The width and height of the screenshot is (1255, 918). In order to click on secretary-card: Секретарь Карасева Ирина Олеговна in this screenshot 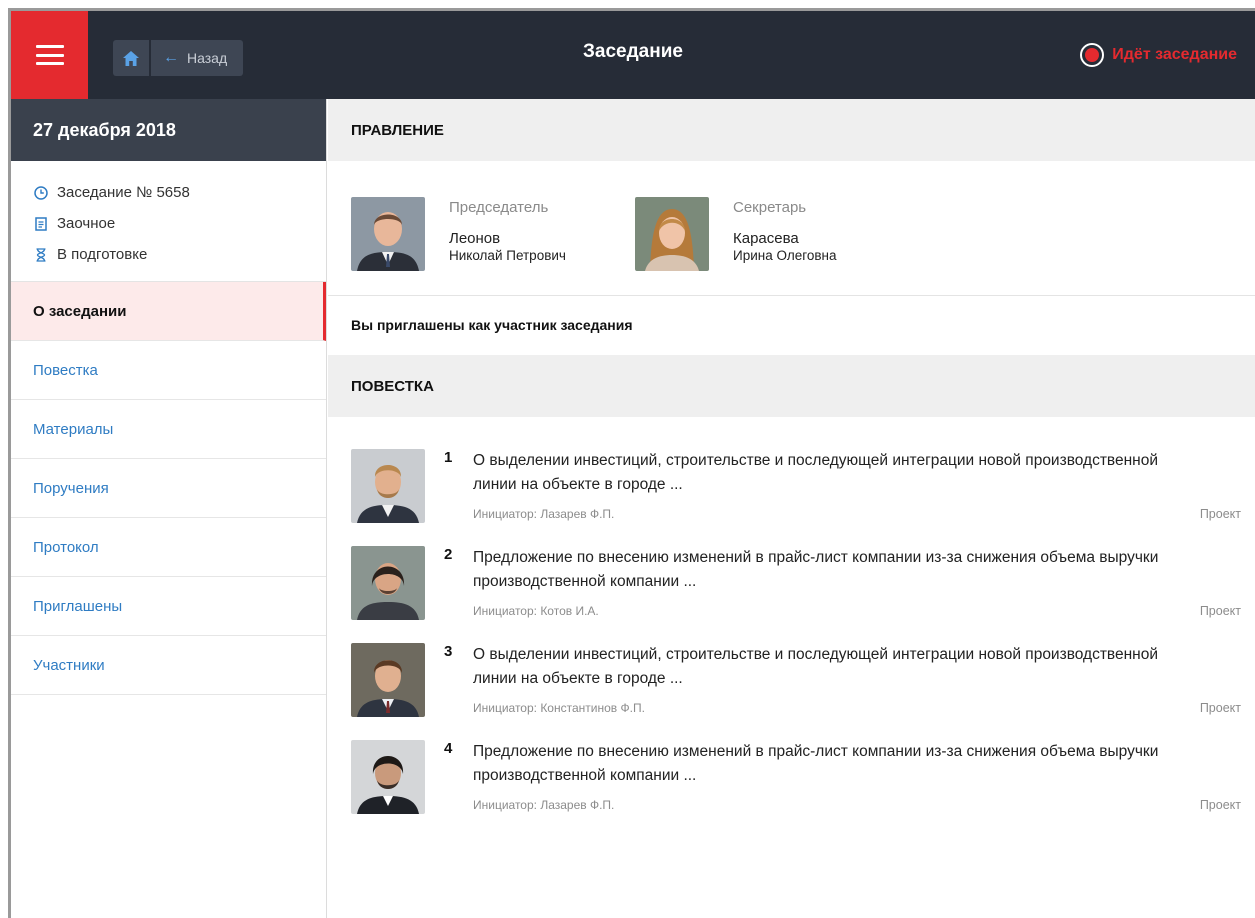, I will do `click(735, 234)`.